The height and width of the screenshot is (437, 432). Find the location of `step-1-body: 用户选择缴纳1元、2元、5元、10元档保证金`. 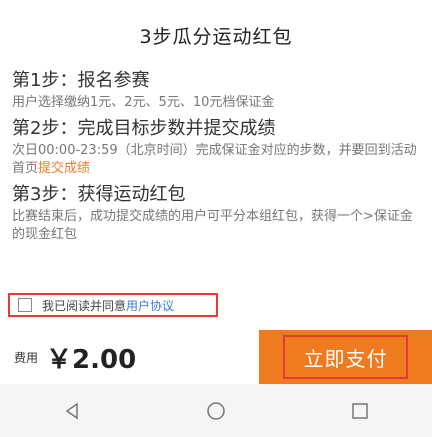

step-1-body: 用户选择缴纳1元、2元、5元、10元档保证金 is located at coordinates (143, 102).